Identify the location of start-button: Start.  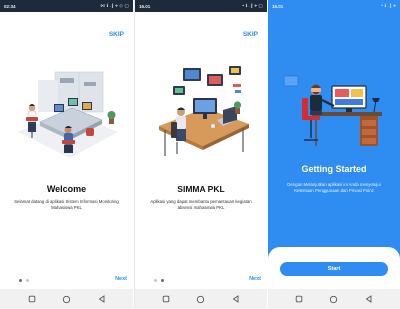
(334, 269).